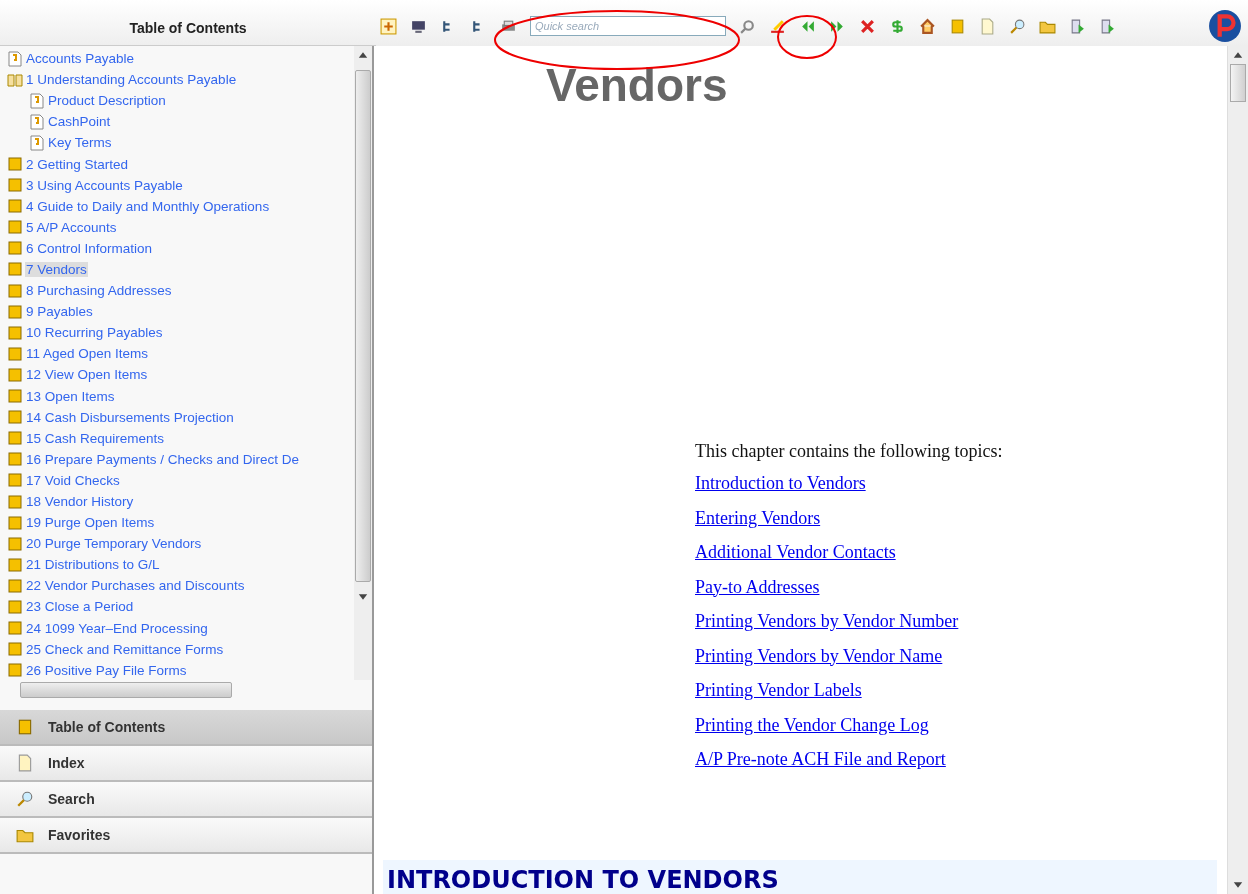 This screenshot has height=894, width=1248. Describe the element at coordinates (59, 312) in the screenshot. I see `toc-item: 9 Payables` at that location.